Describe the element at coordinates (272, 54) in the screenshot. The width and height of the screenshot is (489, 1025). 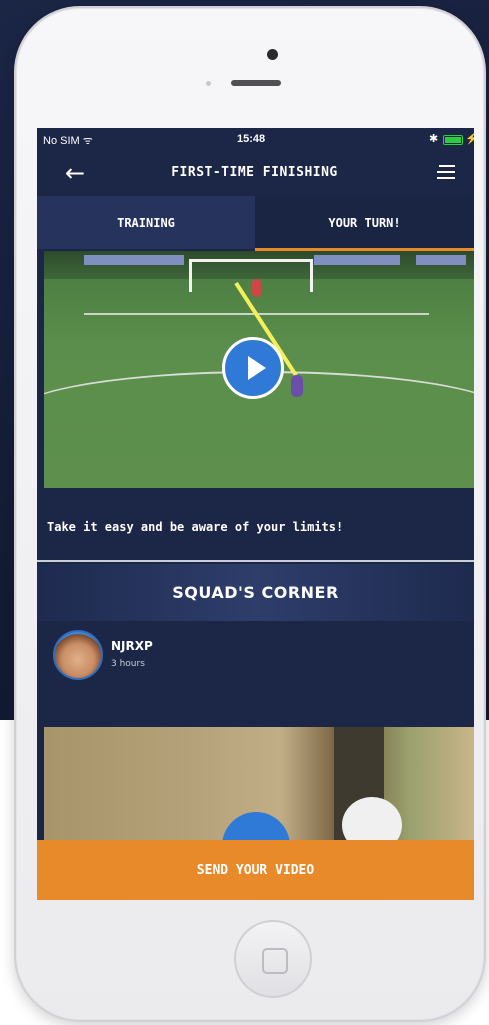
I see `front-camera` at that location.